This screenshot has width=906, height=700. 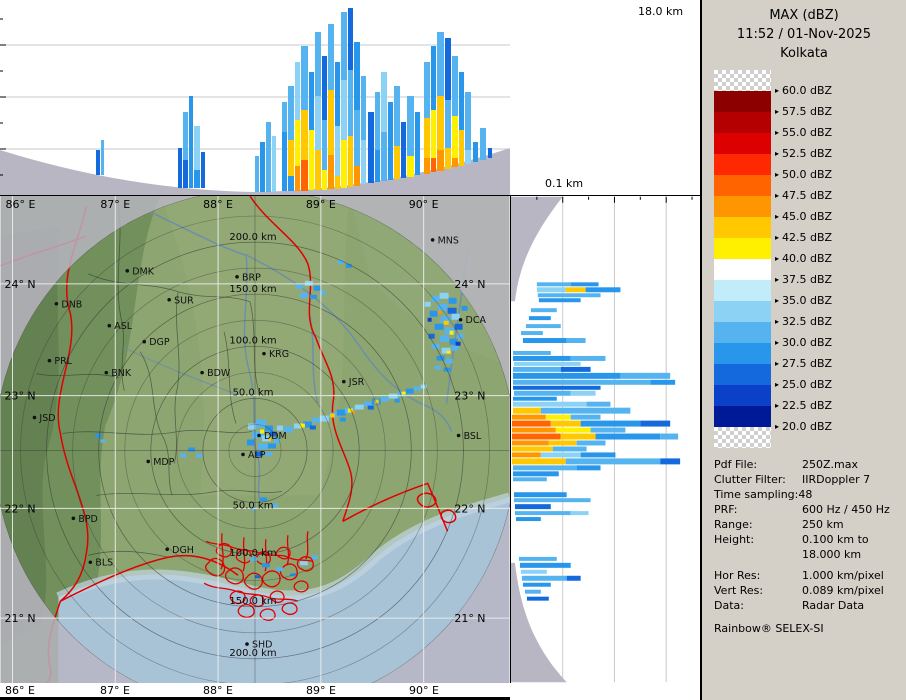 What do you see at coordinates (20, 690) in the screenshot?
I see `longitude-label-bottom: 86° E` at bounding box center [20, 690].